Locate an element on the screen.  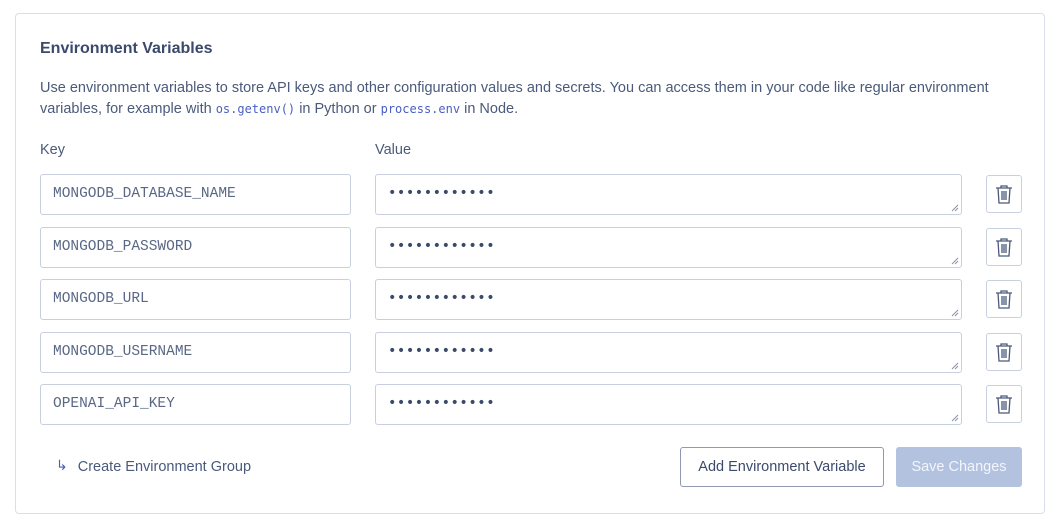
code-snippet-getenv: os.getenv() is located at coordinates (255, 109).